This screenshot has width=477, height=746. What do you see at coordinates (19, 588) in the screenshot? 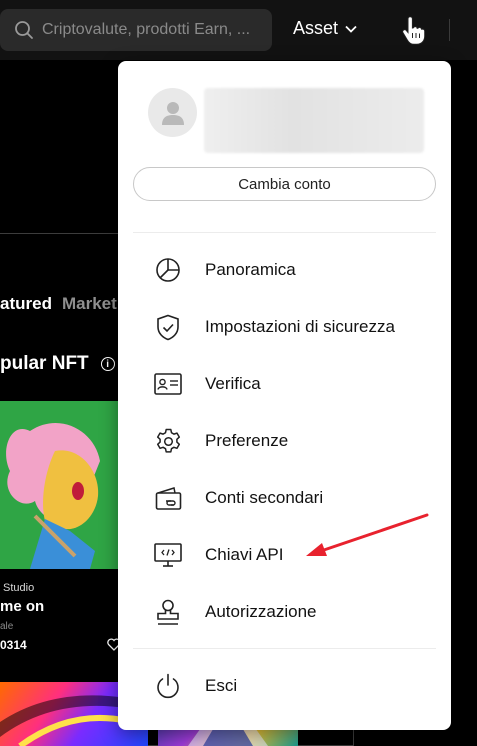
I see `nft-studio: Studio` at bounding box center [19, 588].